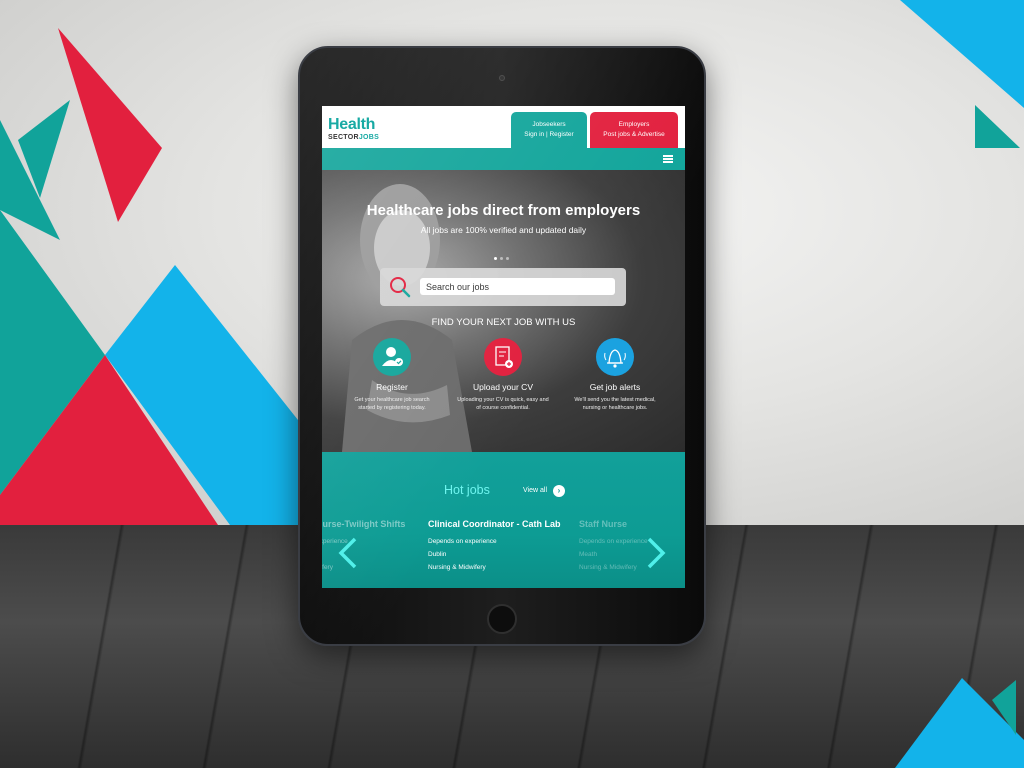 The image size is (1024, 768). Describe the element at coordinates (363, 554) in the screenshot. I see `job-location` at that location.